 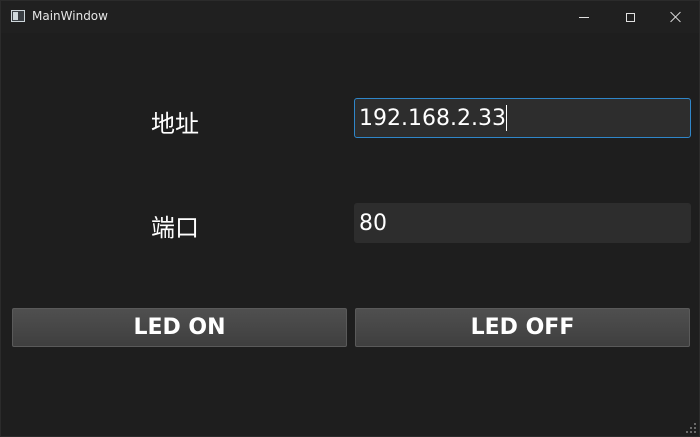 What do you see at coordinates (179, 327) in the screenshot?
I see `led-on-button: LED ON` at bounding box center [179, 327].